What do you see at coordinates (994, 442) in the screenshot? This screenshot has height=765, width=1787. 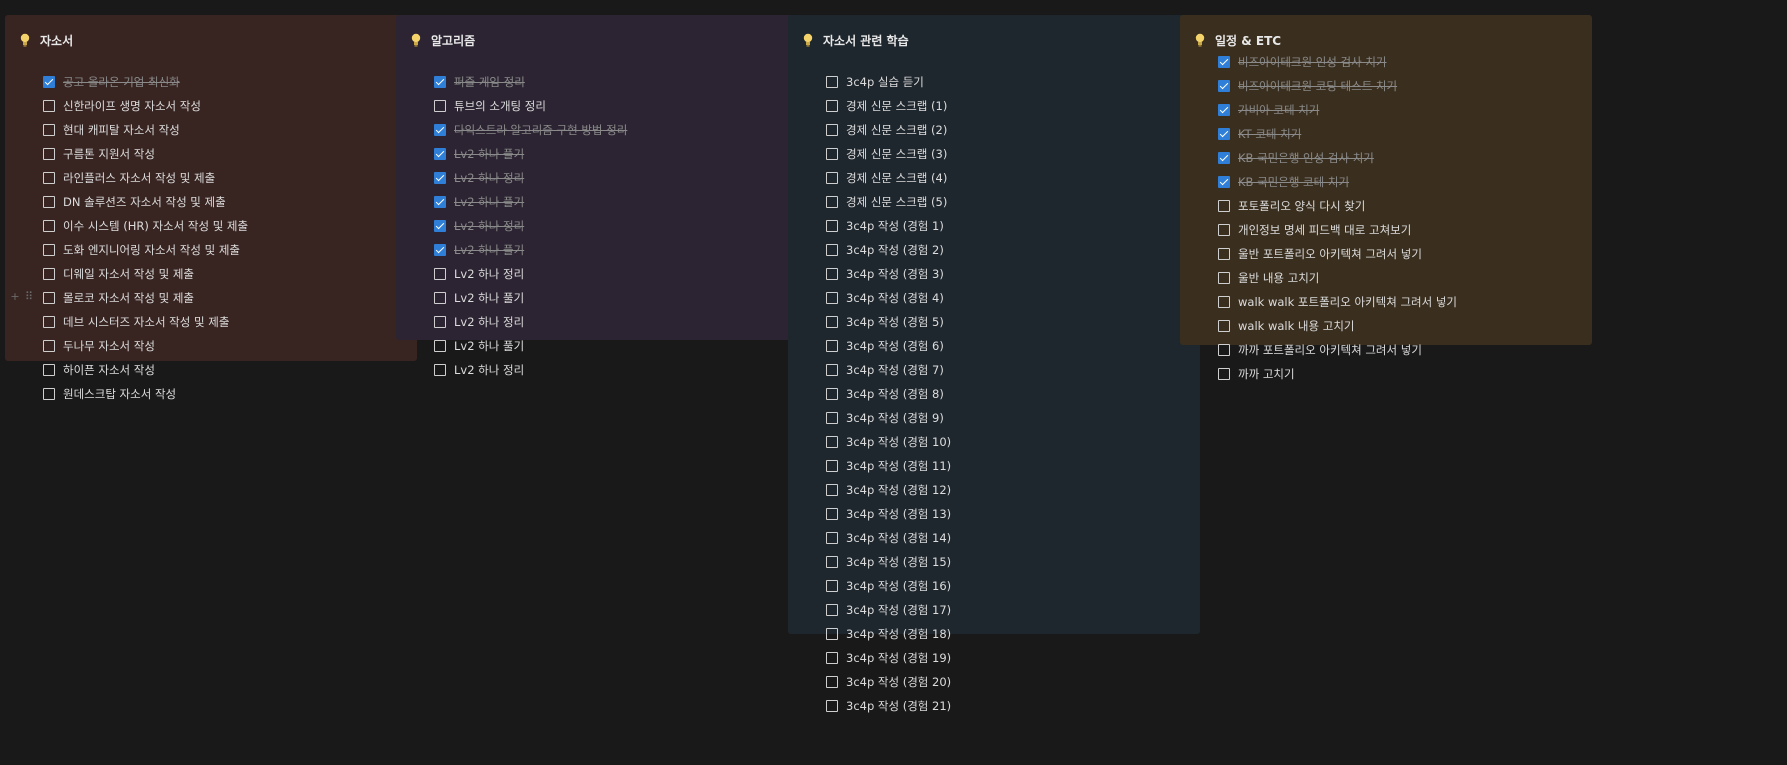 I see `todo-item: 3c4p 작성 (경험 10)` at bounding box center [994, 442].